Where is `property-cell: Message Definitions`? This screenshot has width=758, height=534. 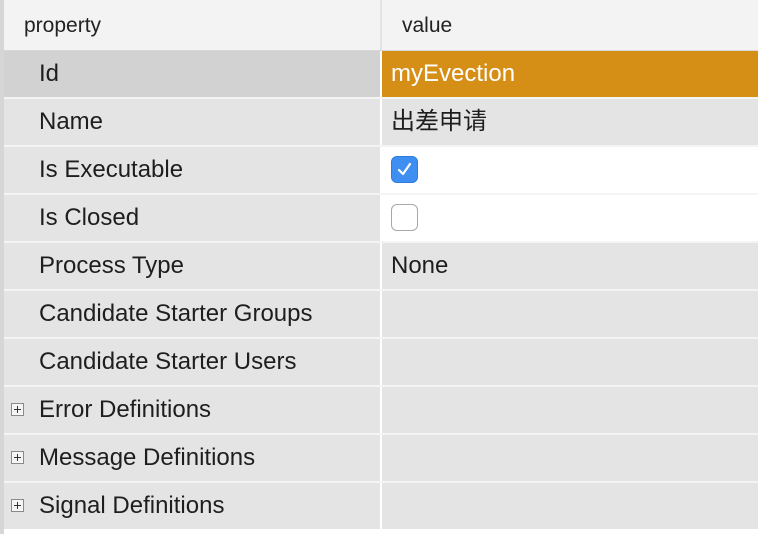
property-cell: Message Definitions is located at coordinates (192, 458).